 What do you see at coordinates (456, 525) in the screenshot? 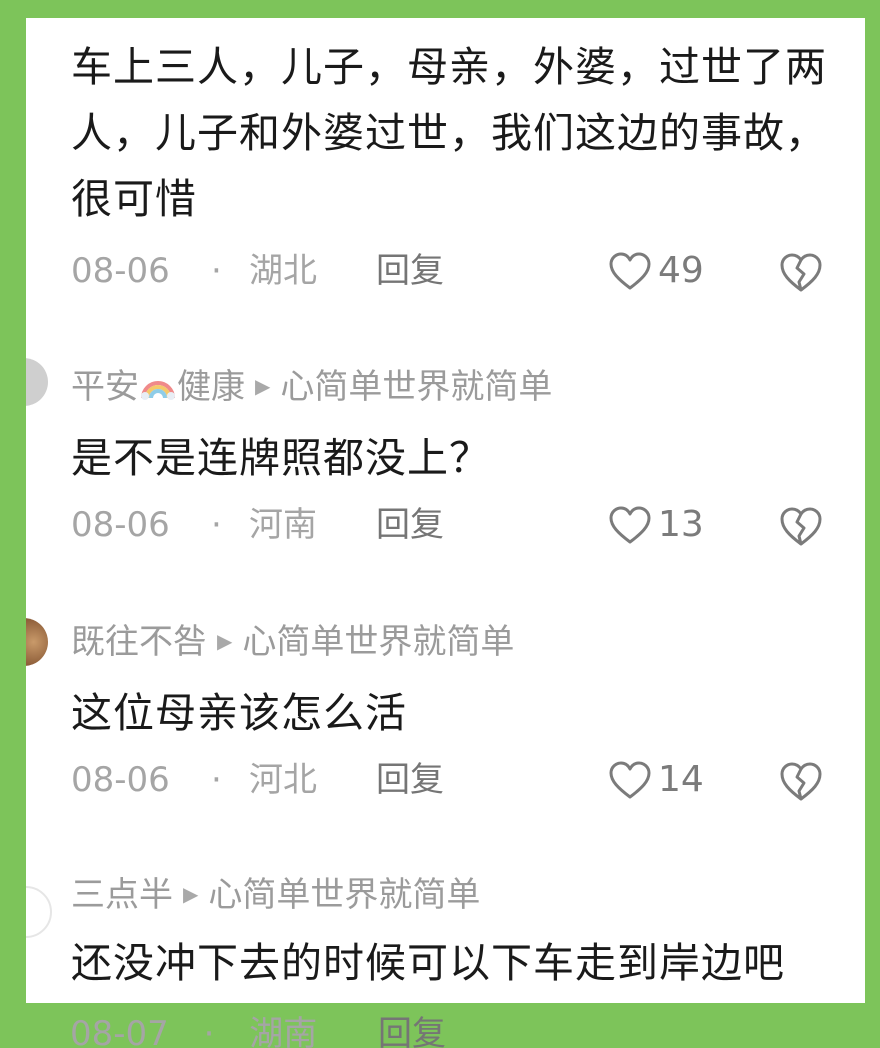
I see `comment-footer: 08-06 · 河南 回复 13` at bounding box center [456, 525].